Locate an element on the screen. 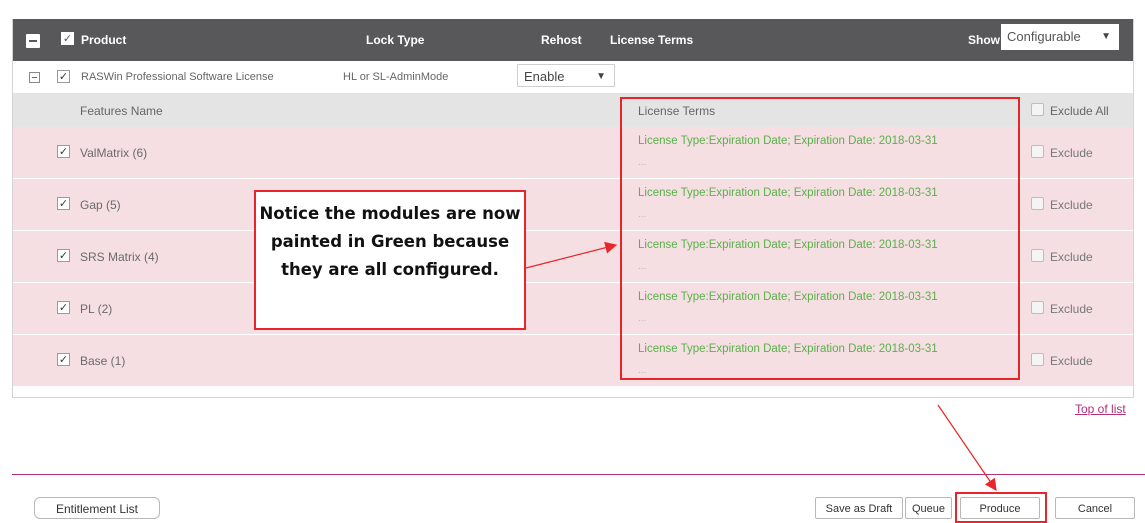  show-filter-select: Configurable ▼ is located at coordinates (1060, 37).